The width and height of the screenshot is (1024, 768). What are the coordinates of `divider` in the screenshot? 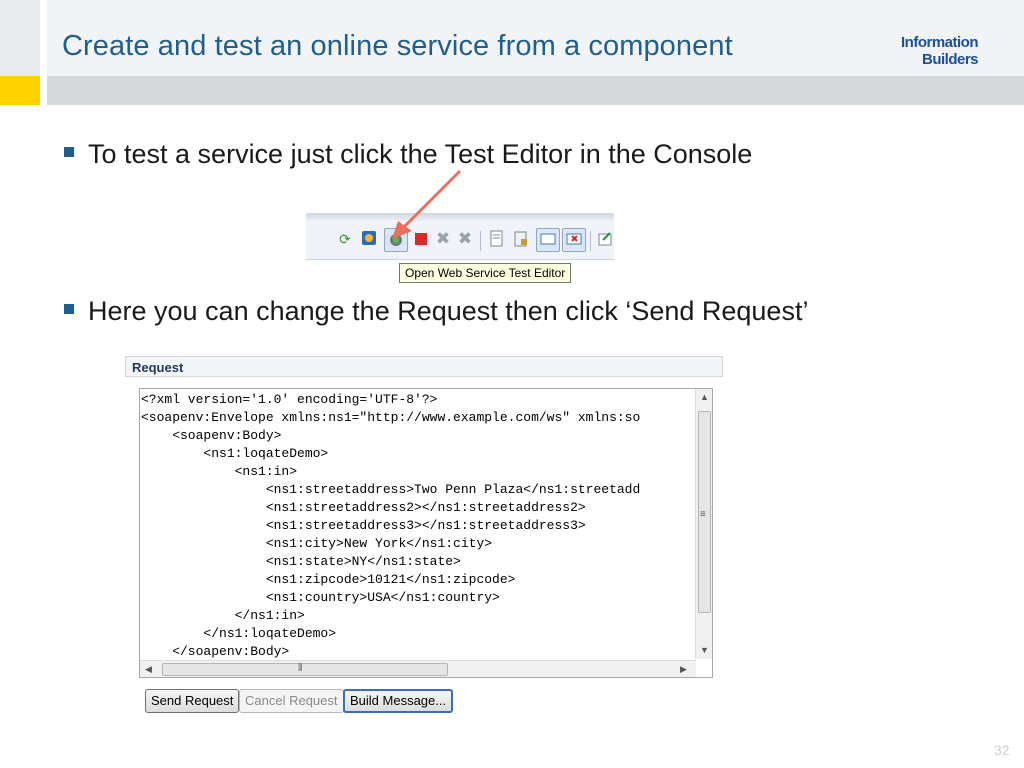 It's located at (43, 52).